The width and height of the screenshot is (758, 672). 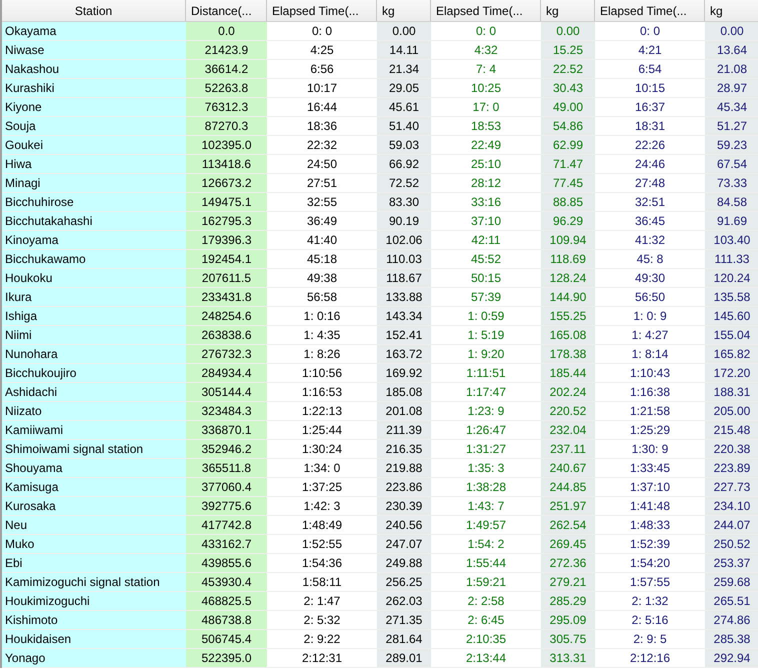 What do you see at coordinates (226, 107) in the screenshot?
I see `table-cell: 76312.3` at bounding box center [226, 107].